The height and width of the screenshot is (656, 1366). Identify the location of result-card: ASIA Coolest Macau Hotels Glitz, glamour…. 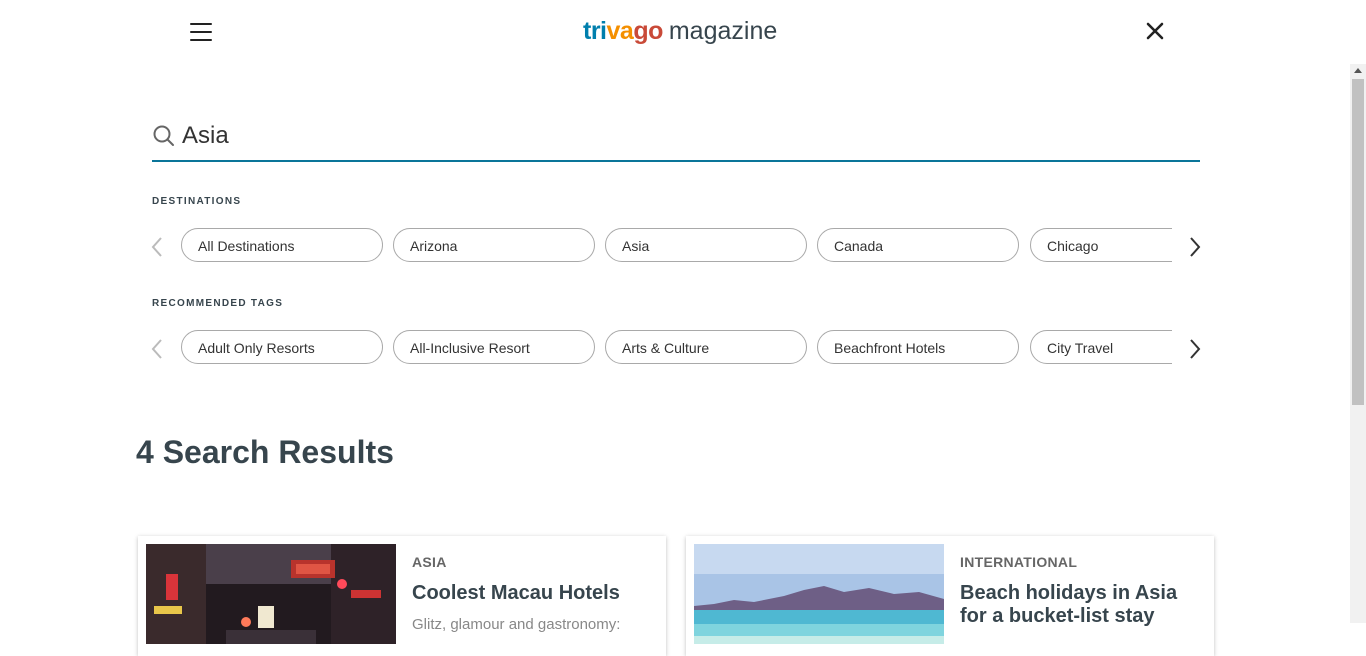
(402, 596).